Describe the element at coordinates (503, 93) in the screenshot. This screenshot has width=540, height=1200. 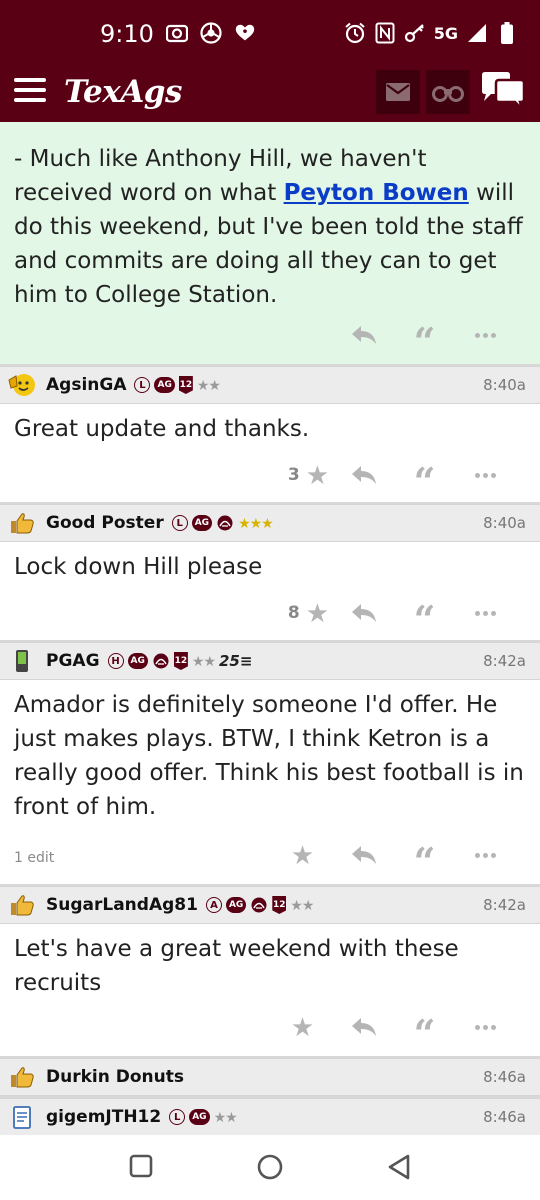
I see `chat-button` at that location.